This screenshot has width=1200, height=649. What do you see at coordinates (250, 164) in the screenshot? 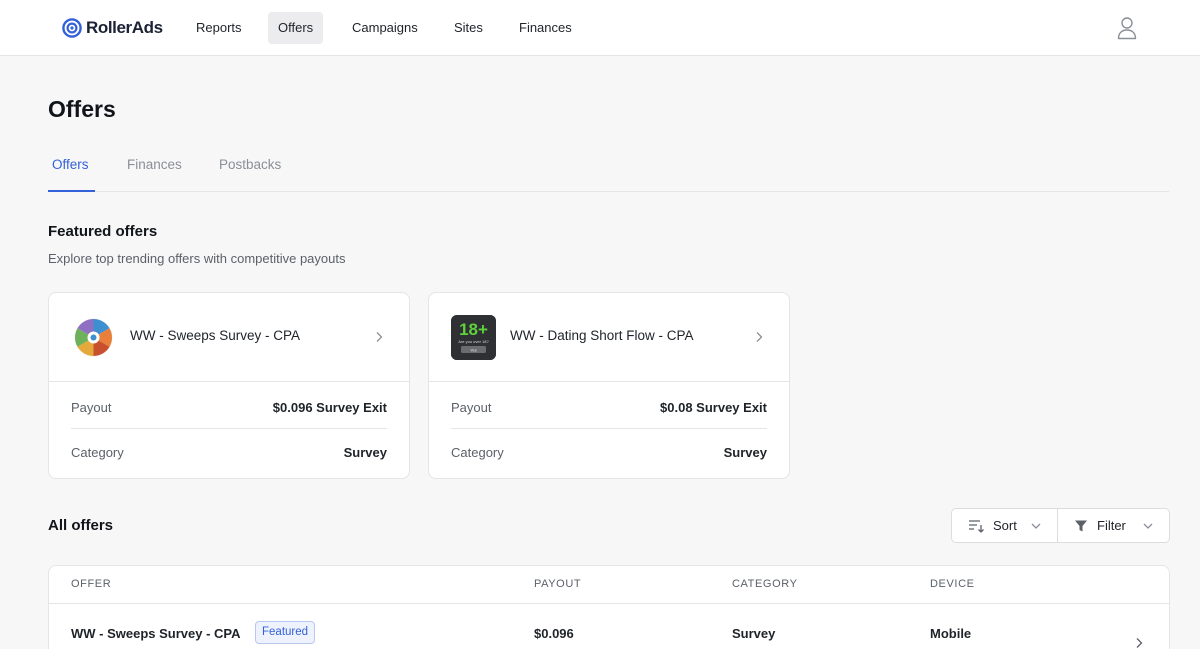
I see `tab-postbacks: Postbacks` at bounding box center [250, 164].